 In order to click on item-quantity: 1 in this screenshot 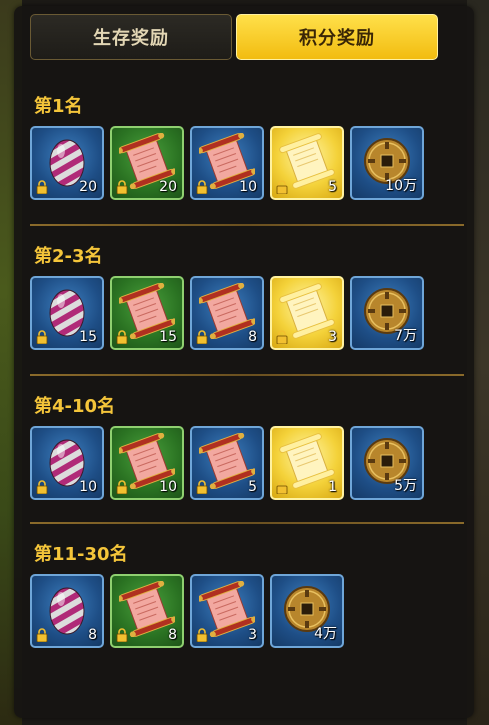, I will do `click(332, 487)`.